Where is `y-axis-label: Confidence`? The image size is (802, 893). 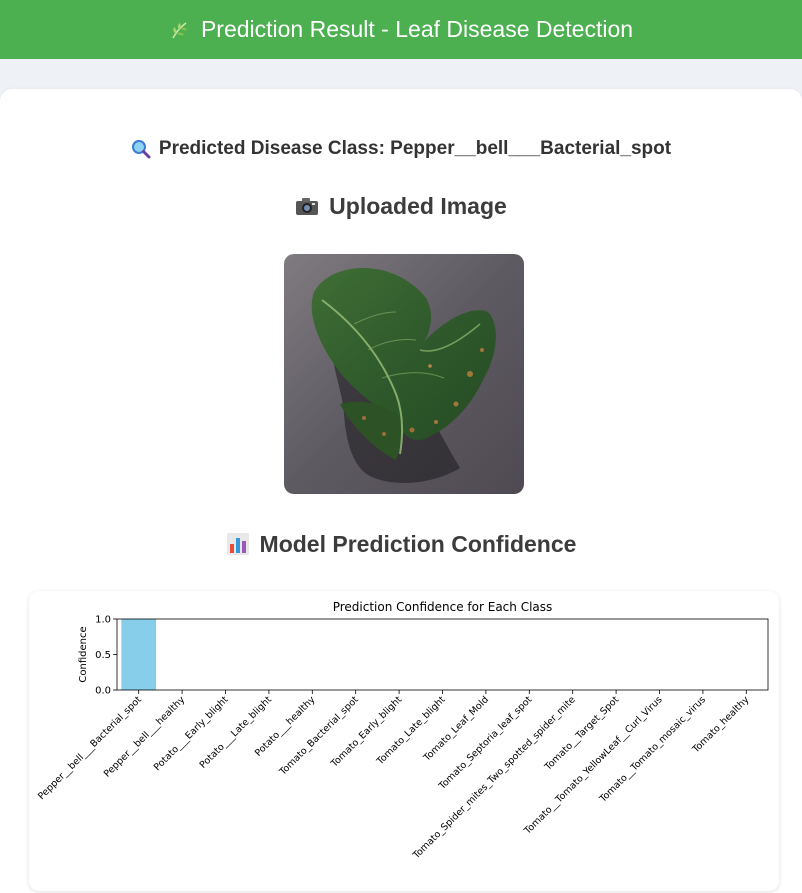
y-axis-label: Confidence is located at coordinates (83, 654).